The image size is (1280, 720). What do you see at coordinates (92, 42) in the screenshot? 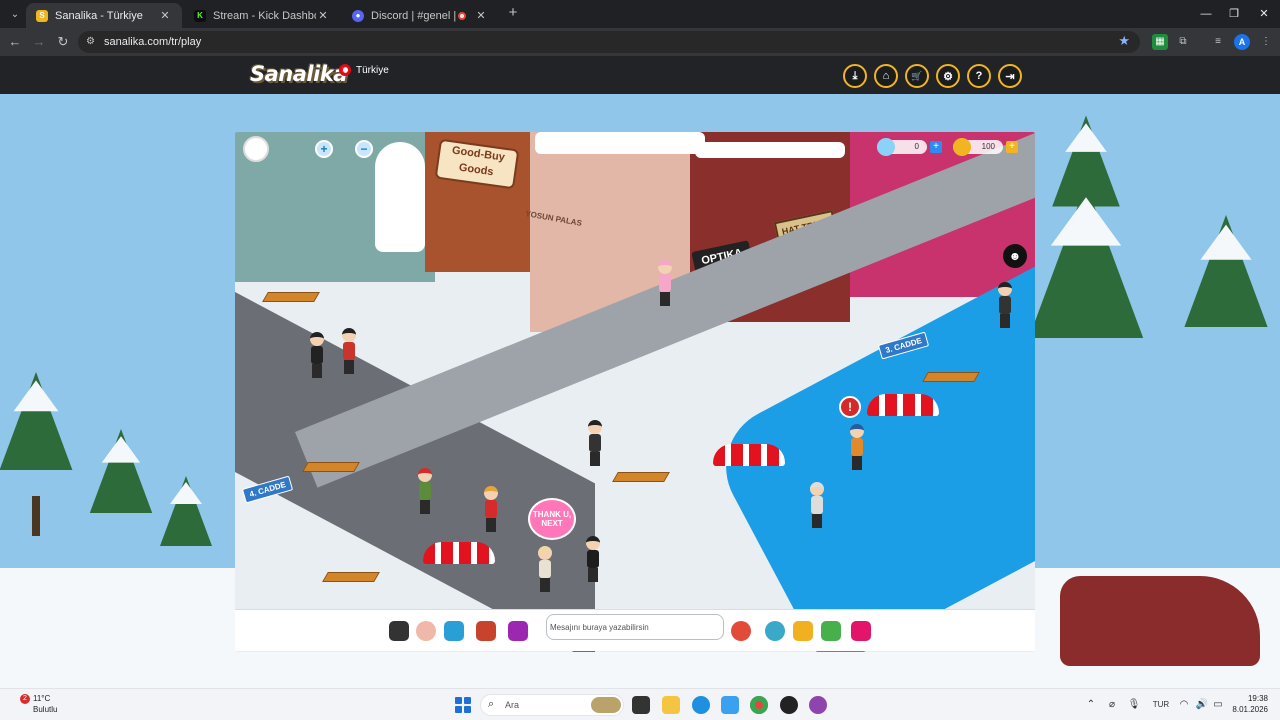
I see `site-info-icon: ⚙` at bounding box center [92, 42].